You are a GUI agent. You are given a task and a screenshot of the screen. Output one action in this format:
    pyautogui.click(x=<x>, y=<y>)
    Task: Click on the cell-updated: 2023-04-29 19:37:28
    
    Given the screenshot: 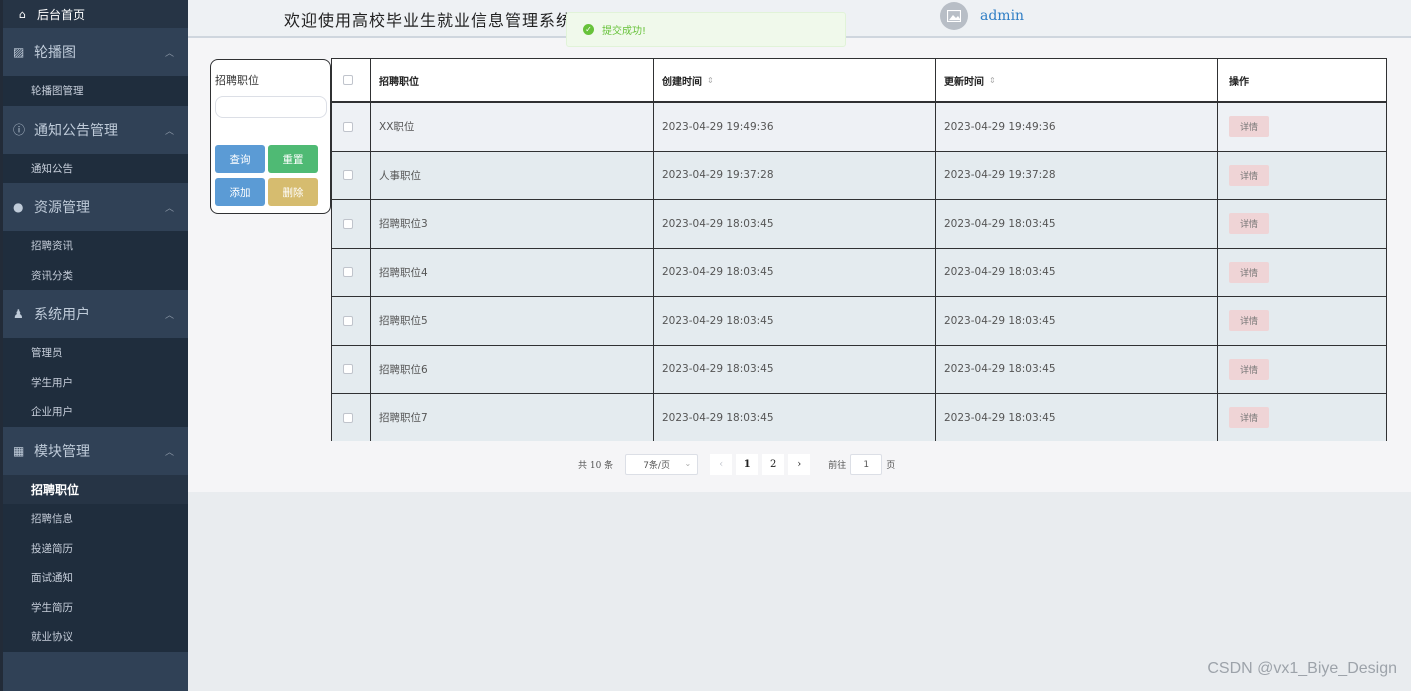 What is the action you would take?
    pyautogui.click(x=1077, y=175)
    